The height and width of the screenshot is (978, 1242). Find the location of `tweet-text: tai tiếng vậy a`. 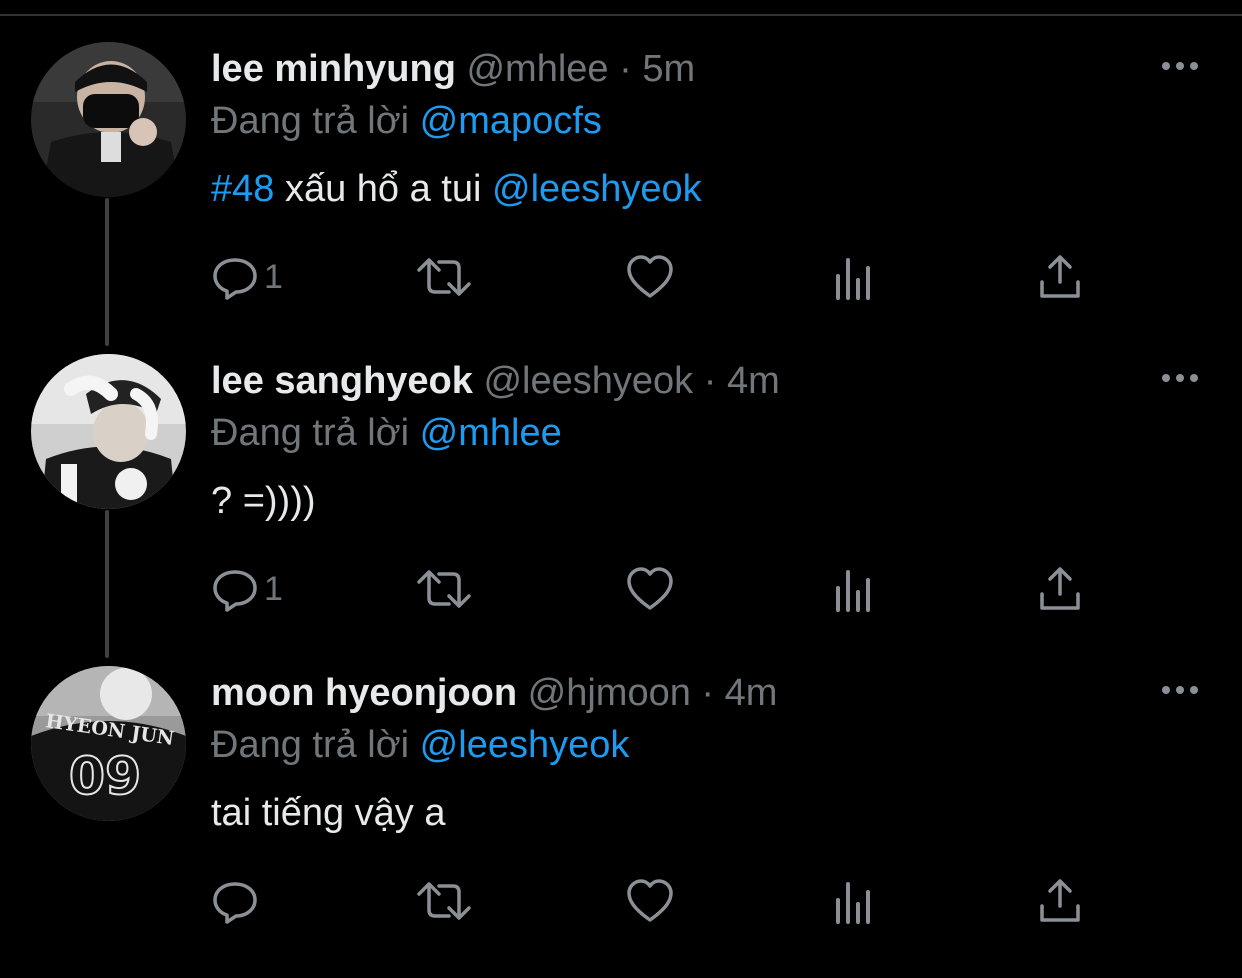

tweet-text: tai tiếng vậy a is located at coordinates (328, 813).